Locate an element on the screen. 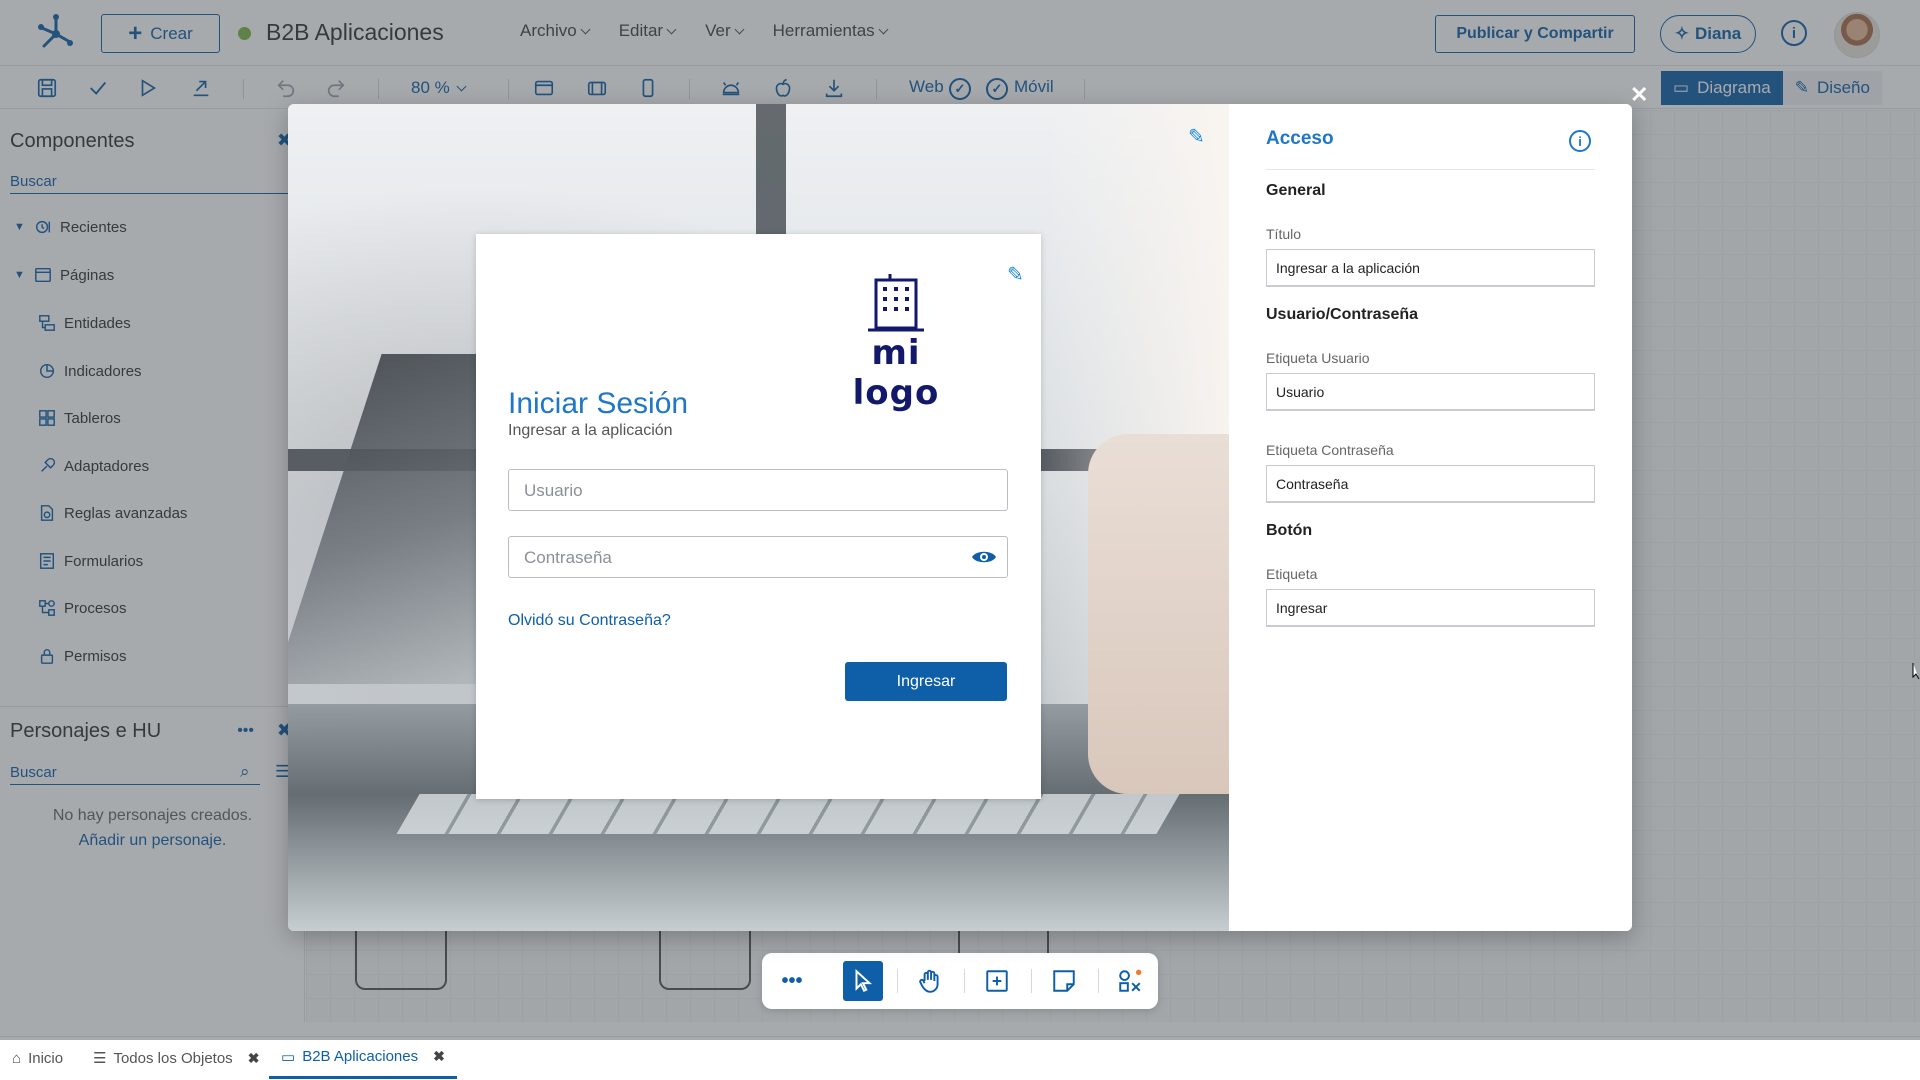 The image size is (1920, 1080). hand-tool-icon is located at coordinates (930, 981).